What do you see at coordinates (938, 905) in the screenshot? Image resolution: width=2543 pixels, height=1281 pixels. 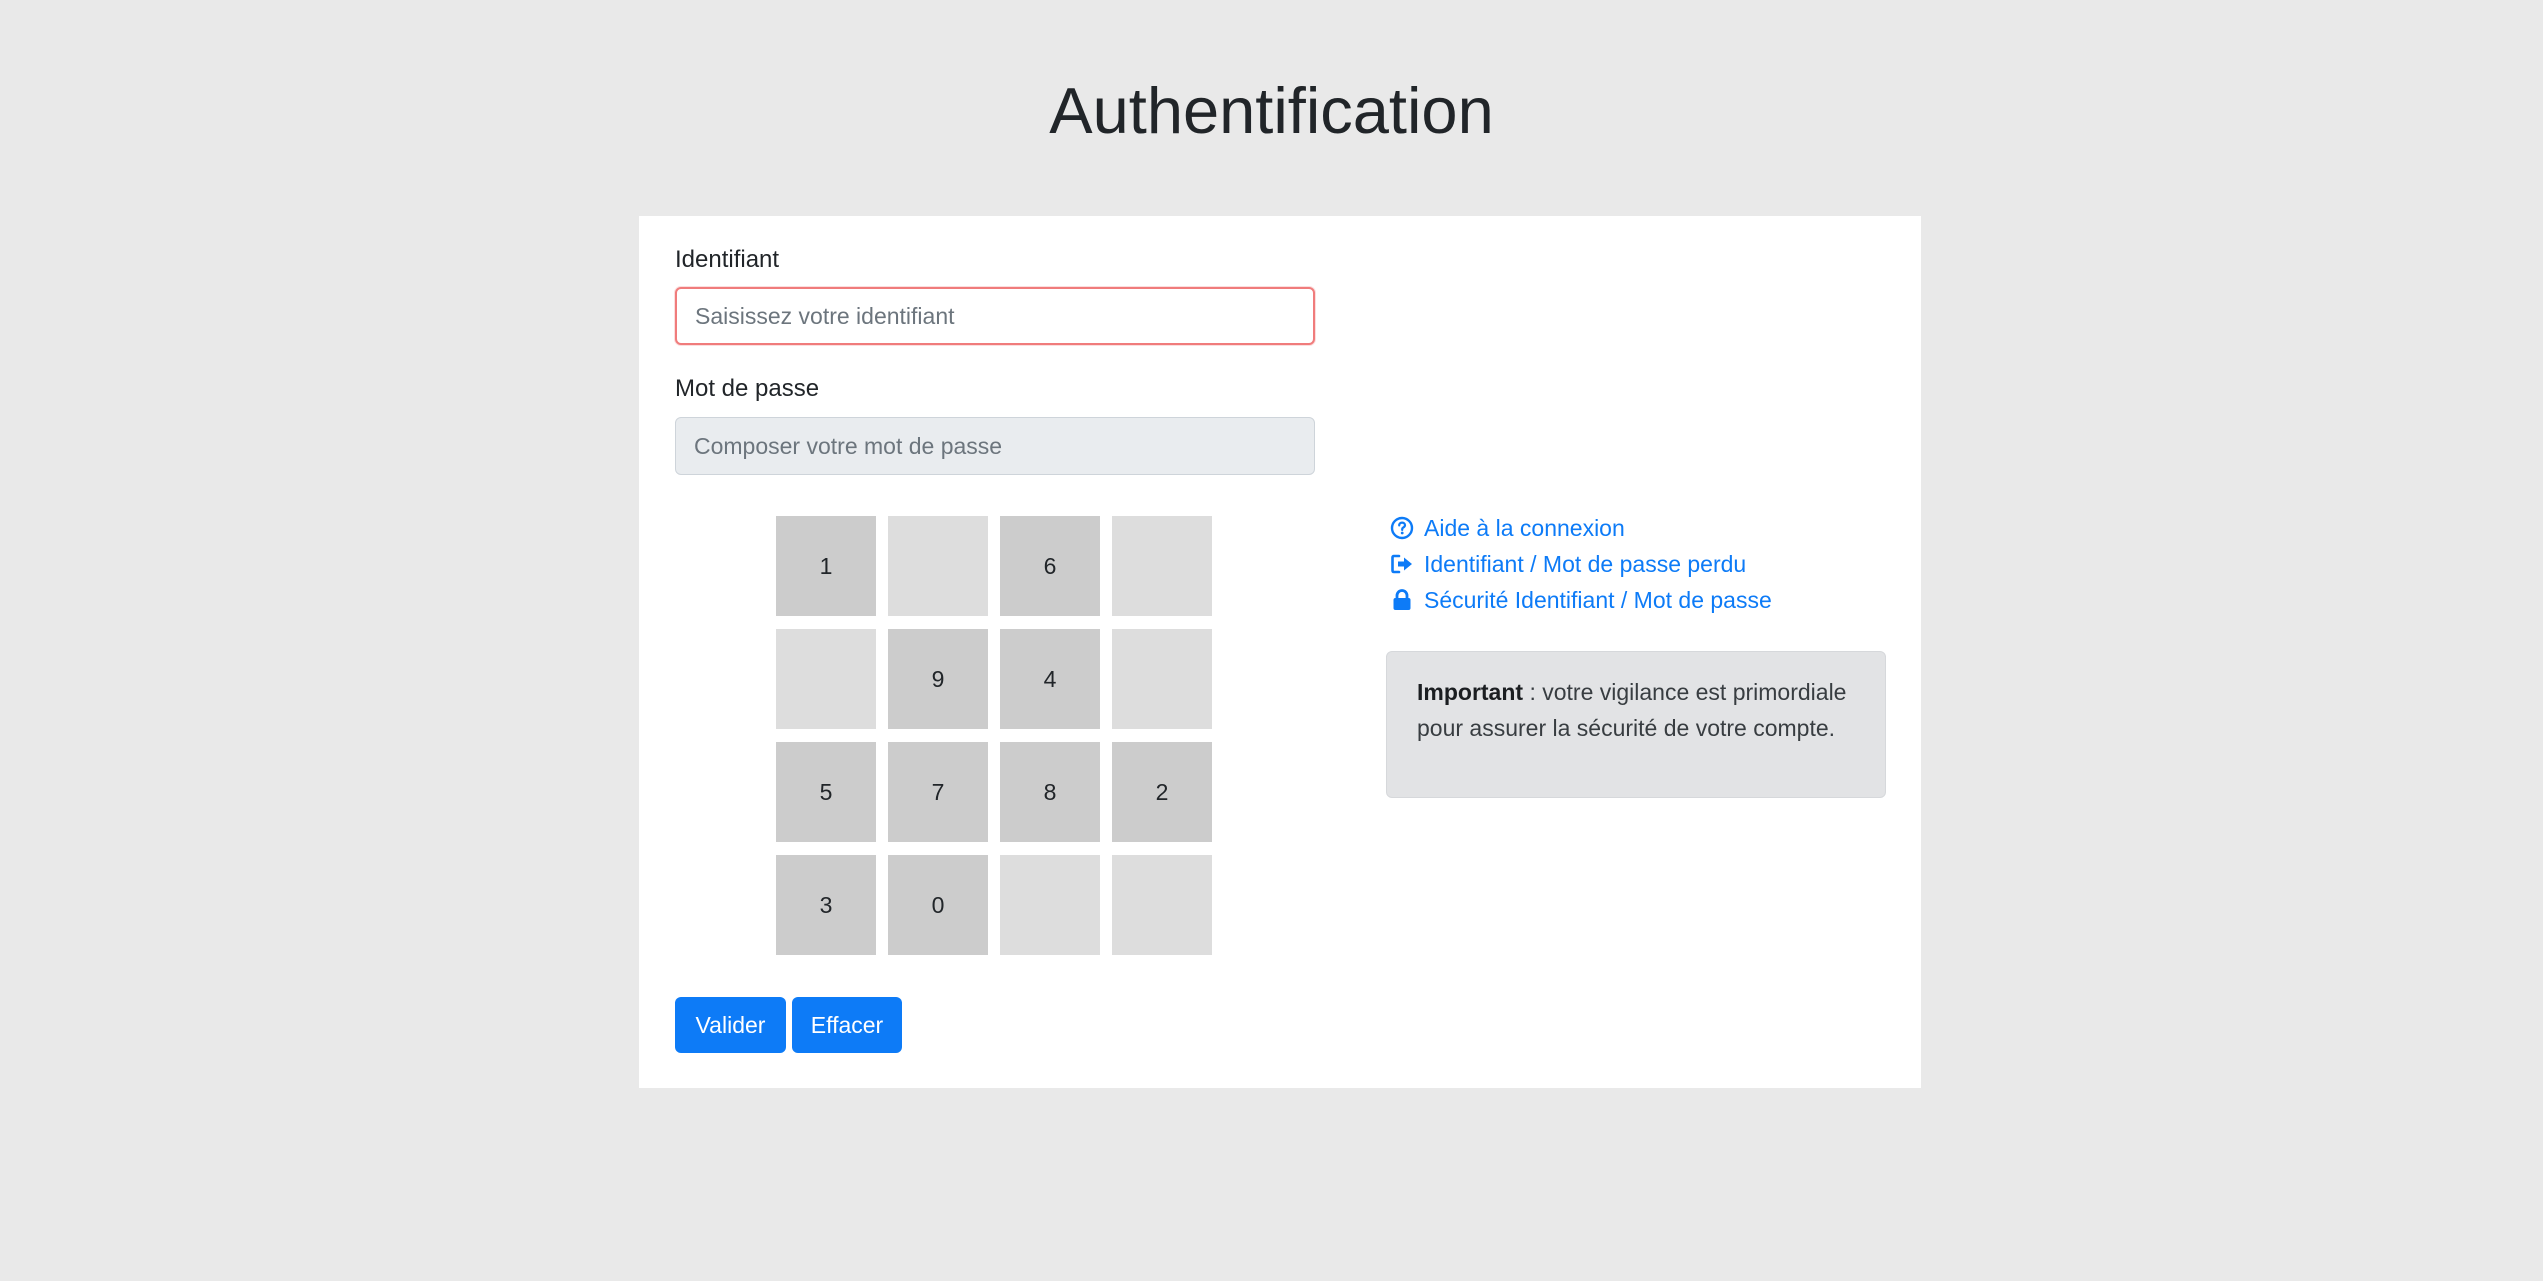 I see `keypad-key-0: 0` at bounding box center [938, 905].